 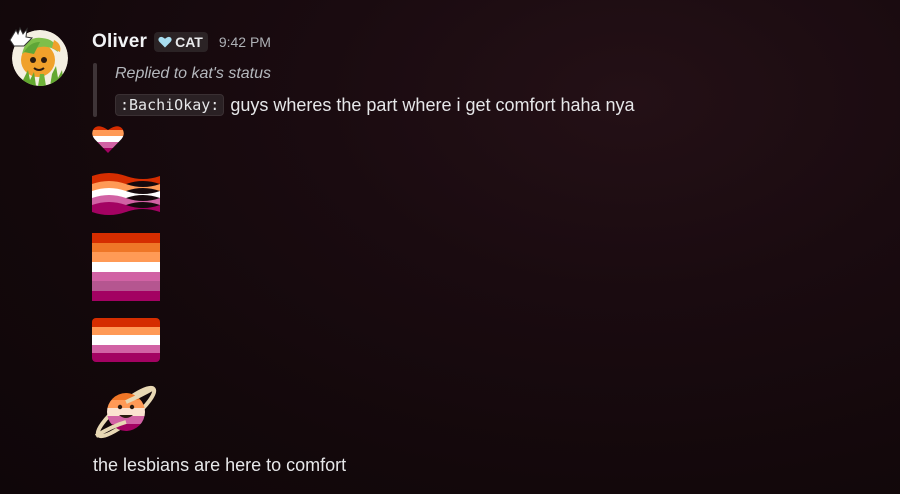 I want to click on server-tag: CAT, so click(x=181, y=42).